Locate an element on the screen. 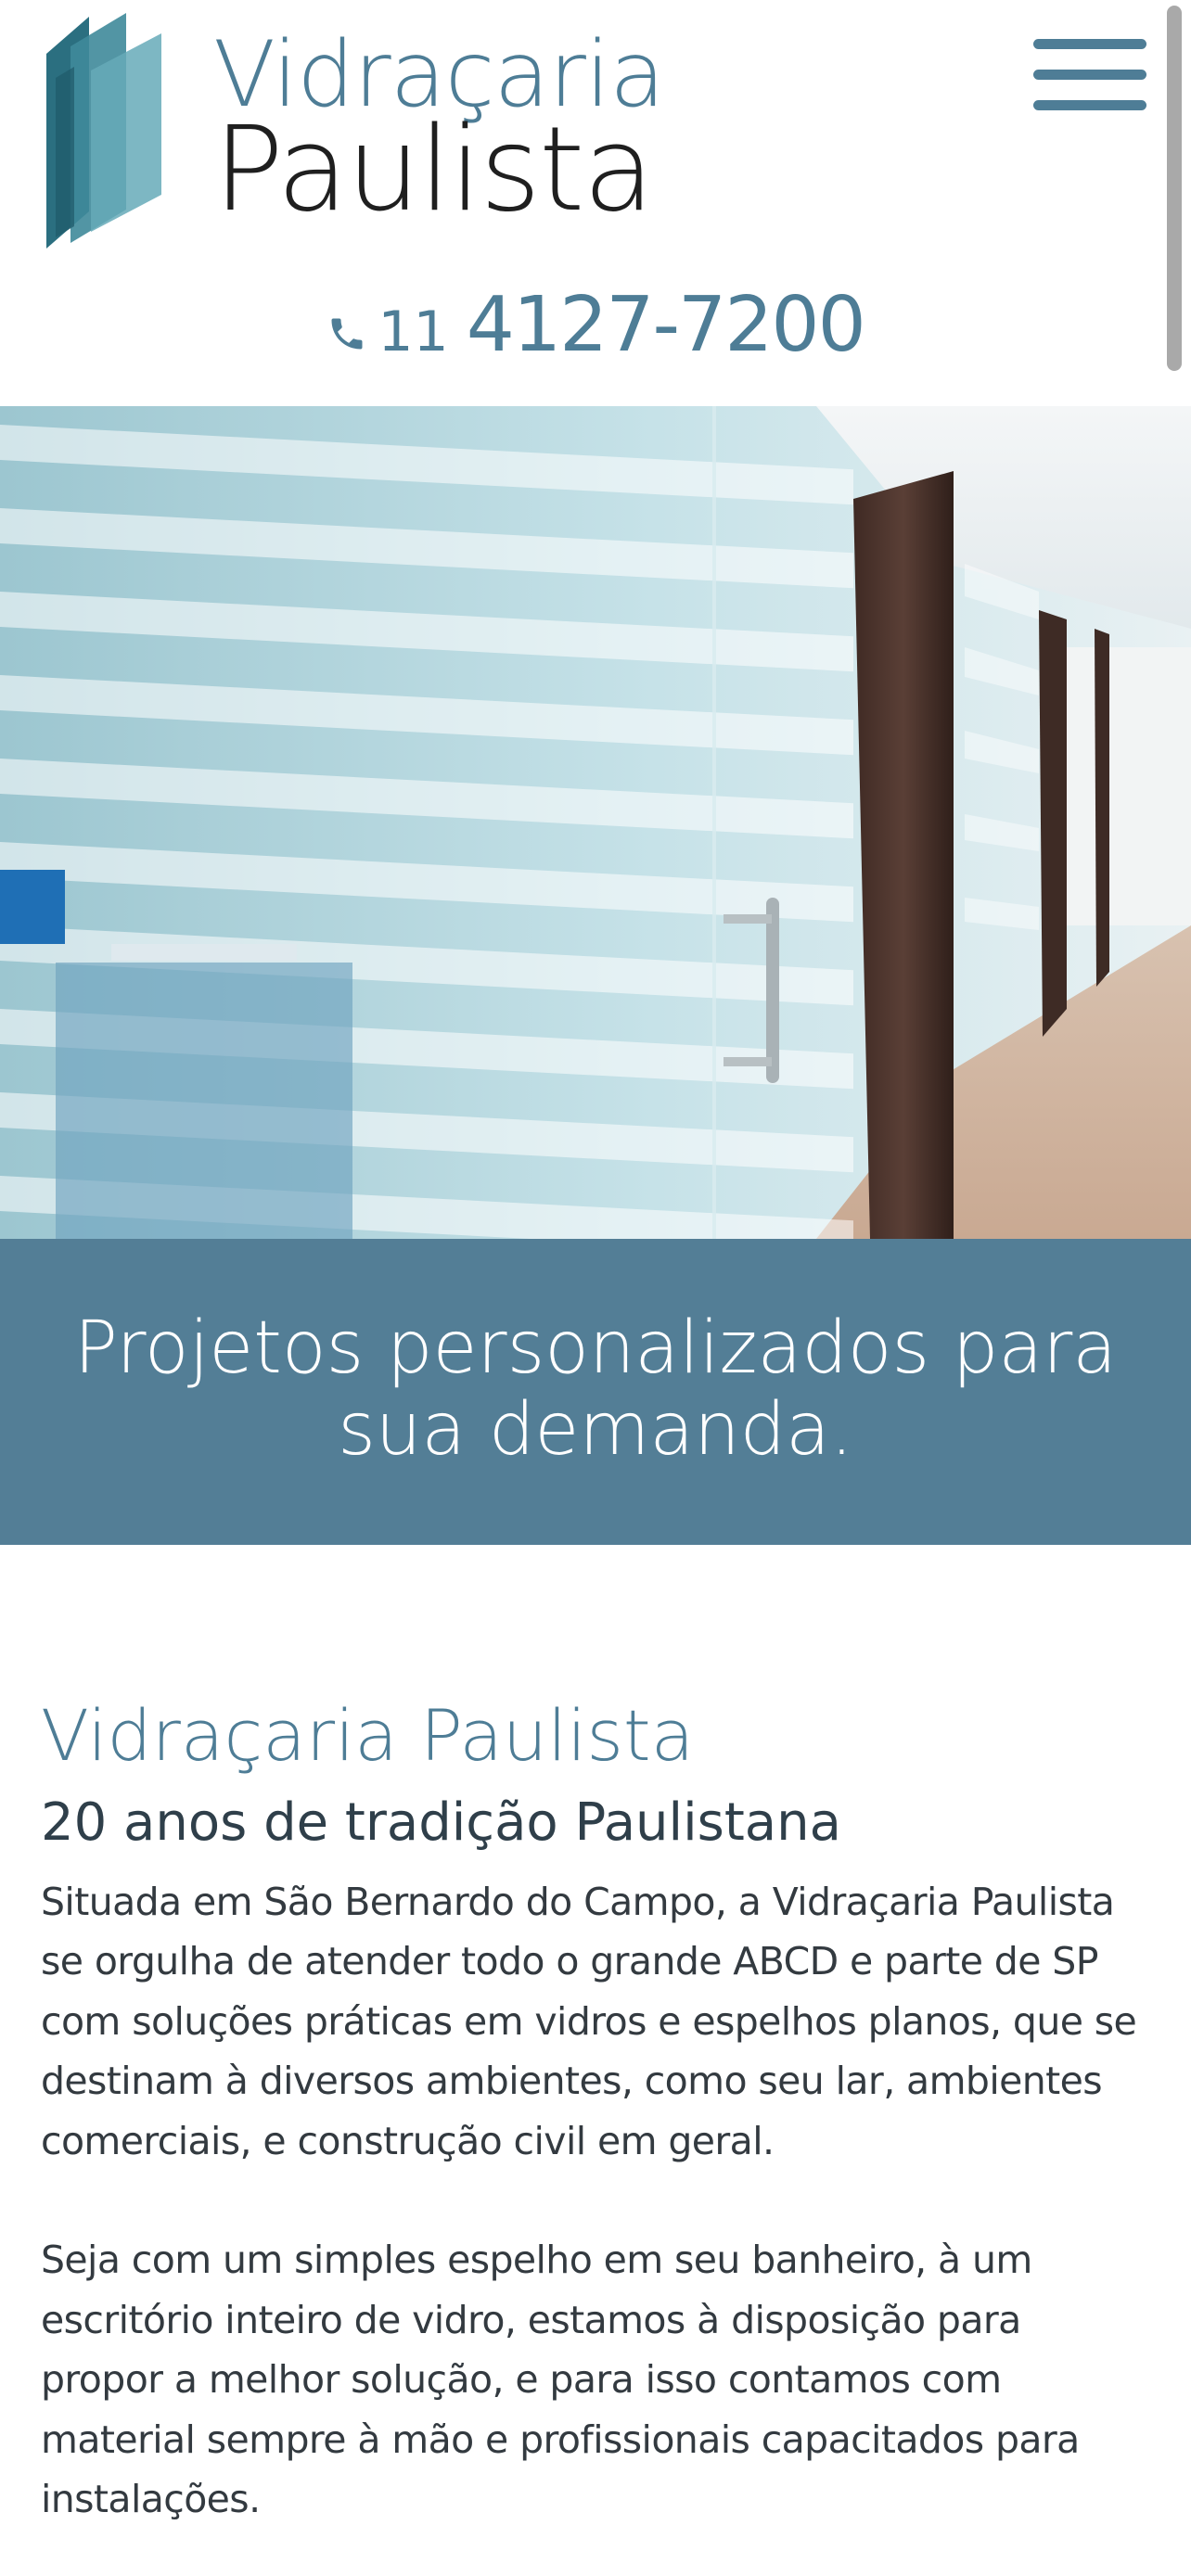 The width and height of the screenshot is (1191, 2576). phone-icon is located at coordinates (347, 334).